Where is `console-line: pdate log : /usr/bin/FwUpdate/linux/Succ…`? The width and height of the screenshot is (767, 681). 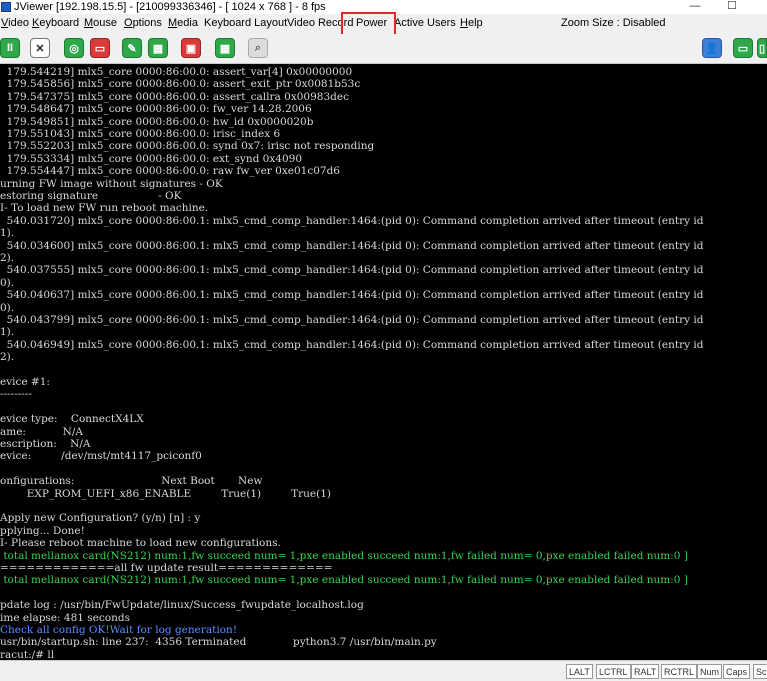
console-line: pdate log : /usr/bin/FwUpdate/linux/Succ… is located at coordinates (182, 605).